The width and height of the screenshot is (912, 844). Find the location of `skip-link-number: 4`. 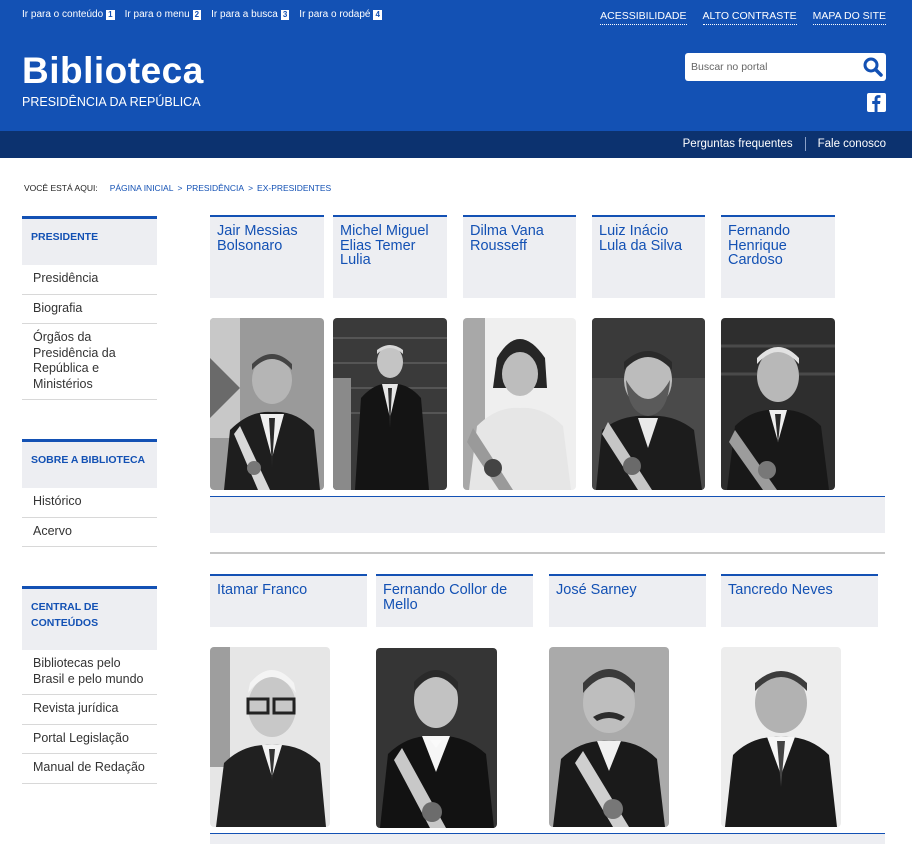

skip-link-number: 4 is located at coordinates (377, 14).